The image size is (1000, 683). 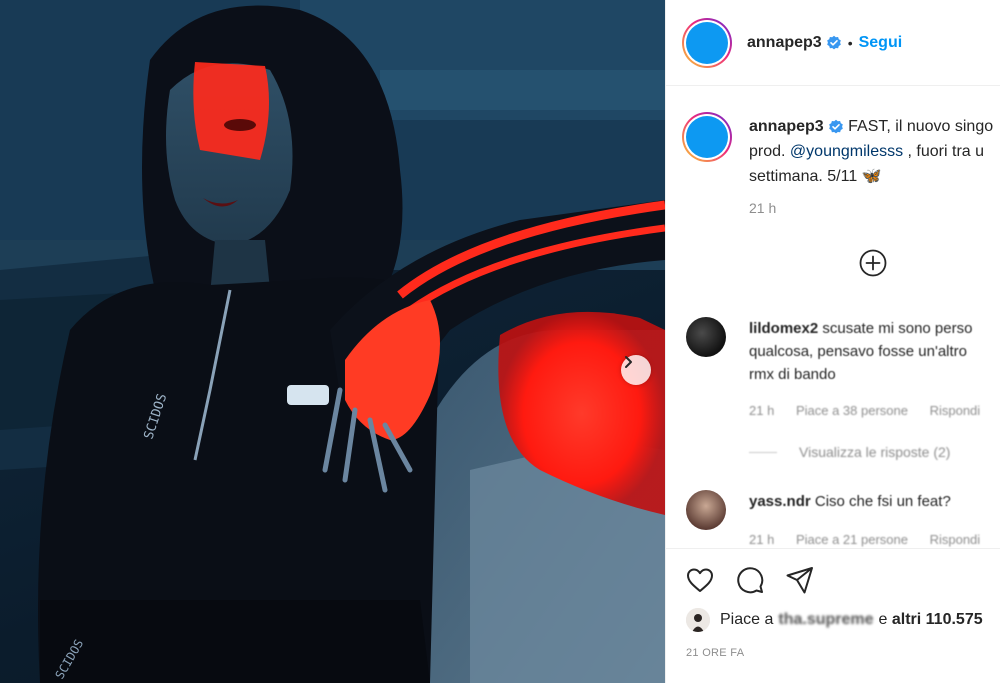 I want to click on comment-likes: Piace a 21 persone, so click(x=852, y=539).